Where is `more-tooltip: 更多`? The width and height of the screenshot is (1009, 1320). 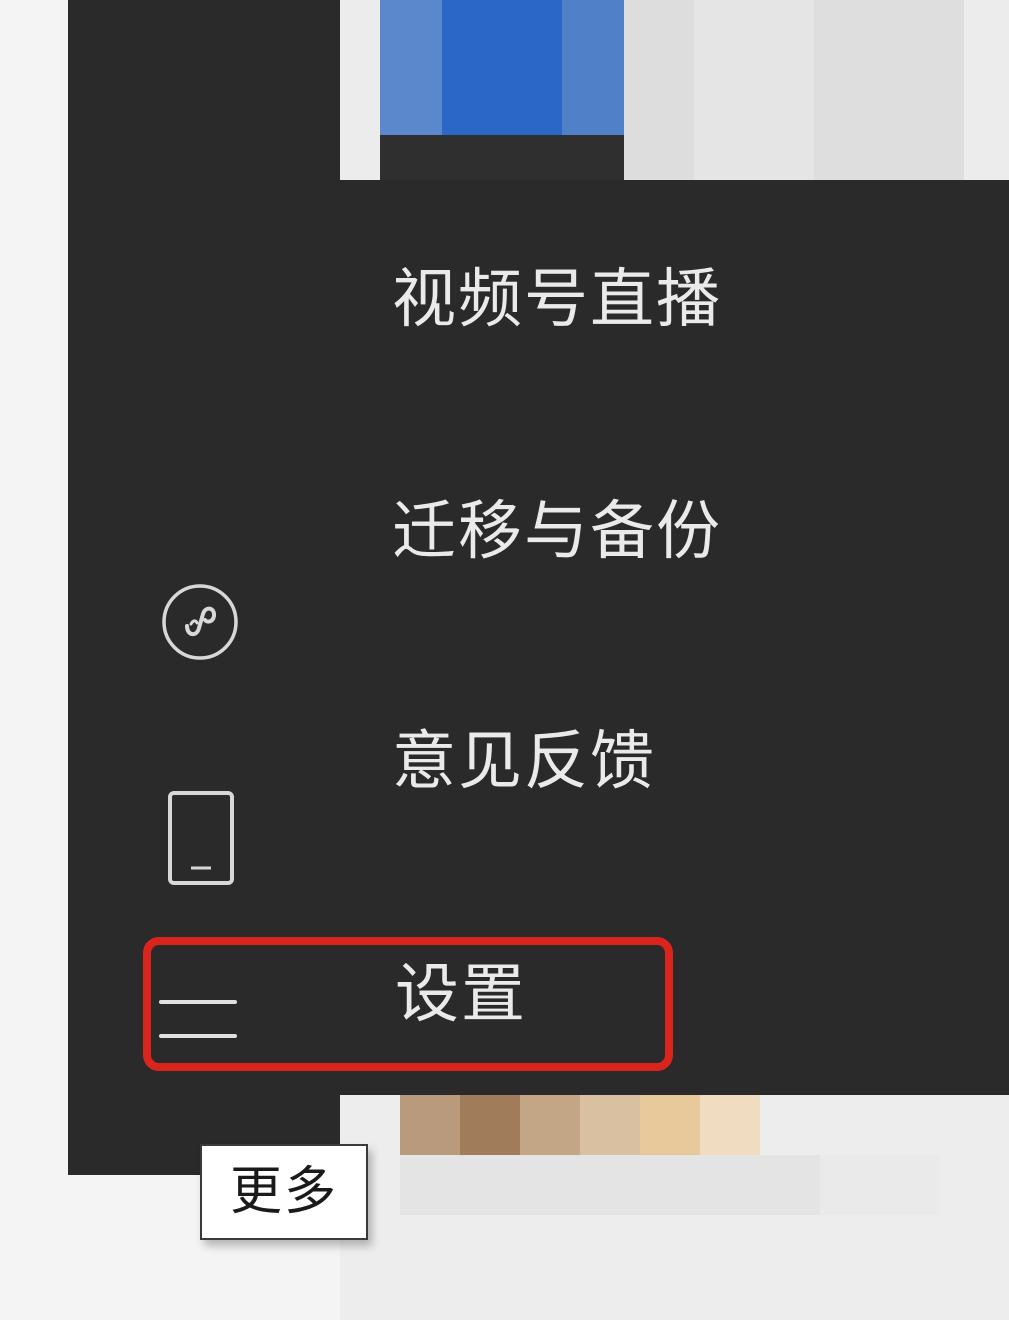
more-tooltip: 更多 is located at coordinates (284, 1192).